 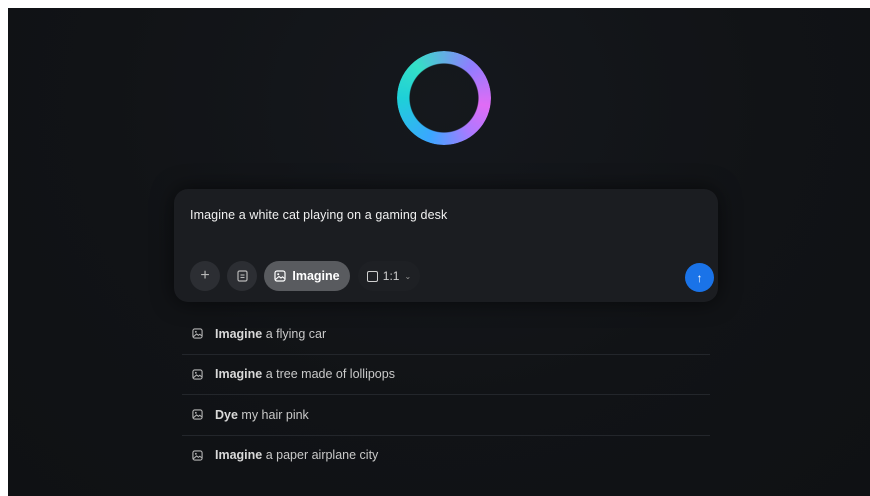 I want to click on upload-file-button, so click(x=242, y=276).